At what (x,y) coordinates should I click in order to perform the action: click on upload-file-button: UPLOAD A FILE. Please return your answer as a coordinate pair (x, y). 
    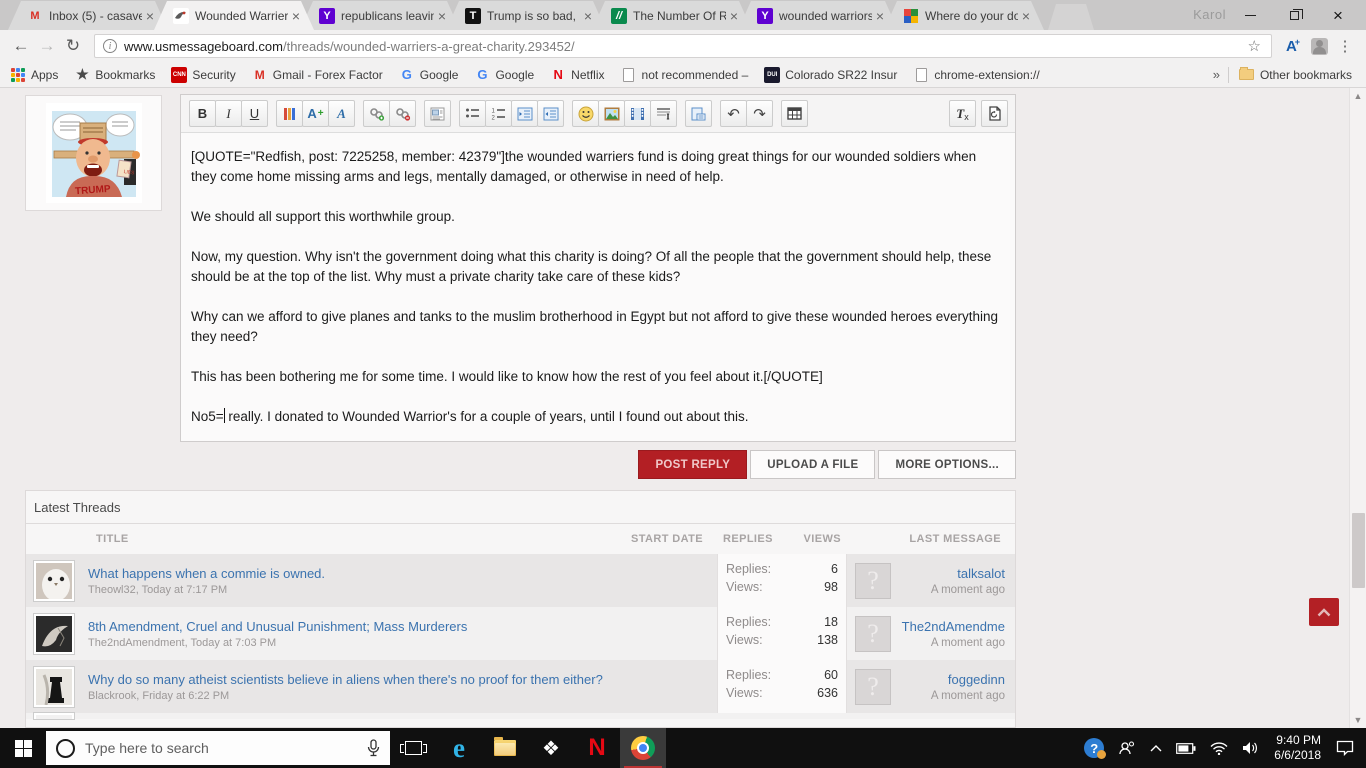
    Looking at the image, I should click on (813, 464).